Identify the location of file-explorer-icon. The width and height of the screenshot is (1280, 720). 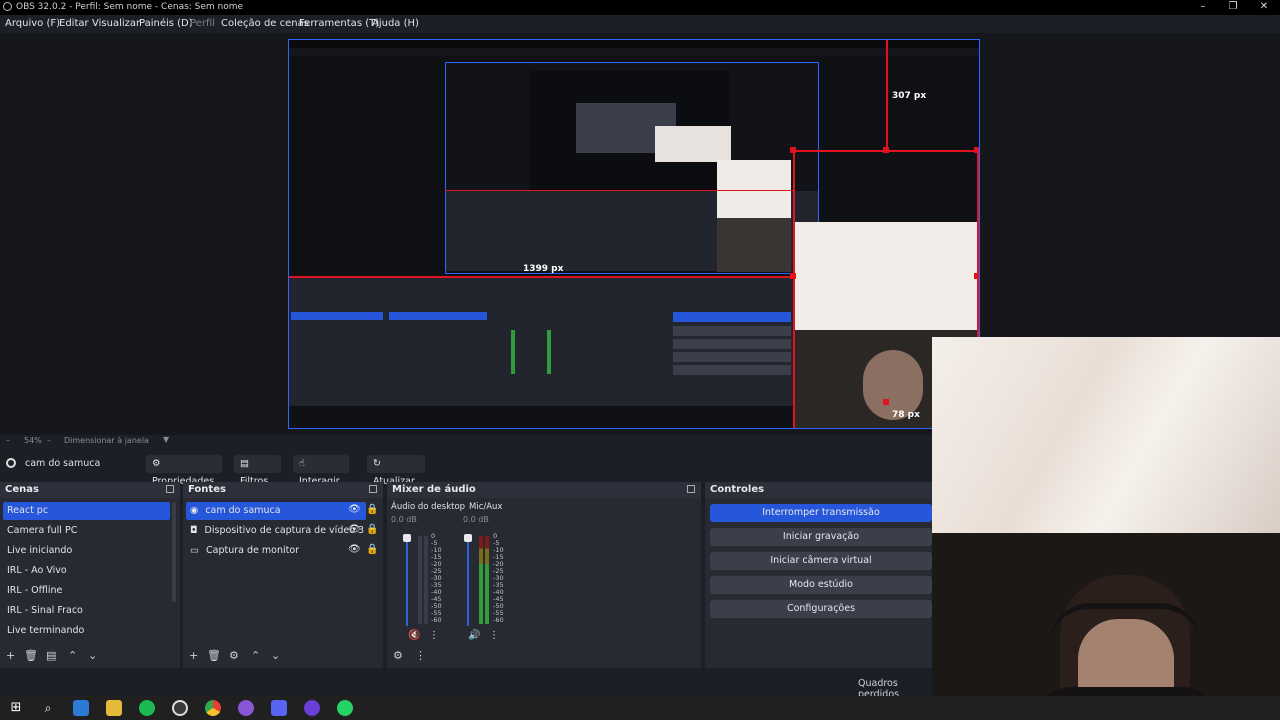
(114, 708).